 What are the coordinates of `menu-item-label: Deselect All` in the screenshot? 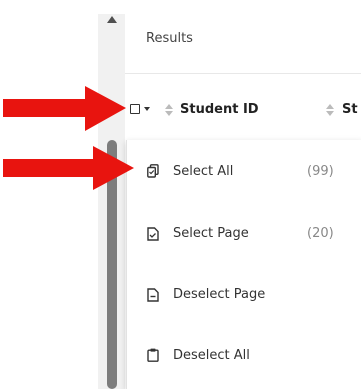 It's located at (211, 355).